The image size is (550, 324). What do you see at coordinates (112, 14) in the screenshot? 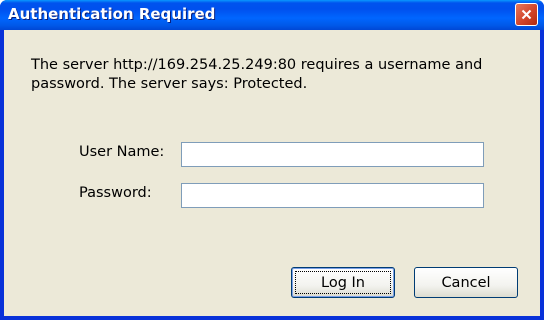
I see `dialog-title: Authentication Required` at bounding box center [112, 14].